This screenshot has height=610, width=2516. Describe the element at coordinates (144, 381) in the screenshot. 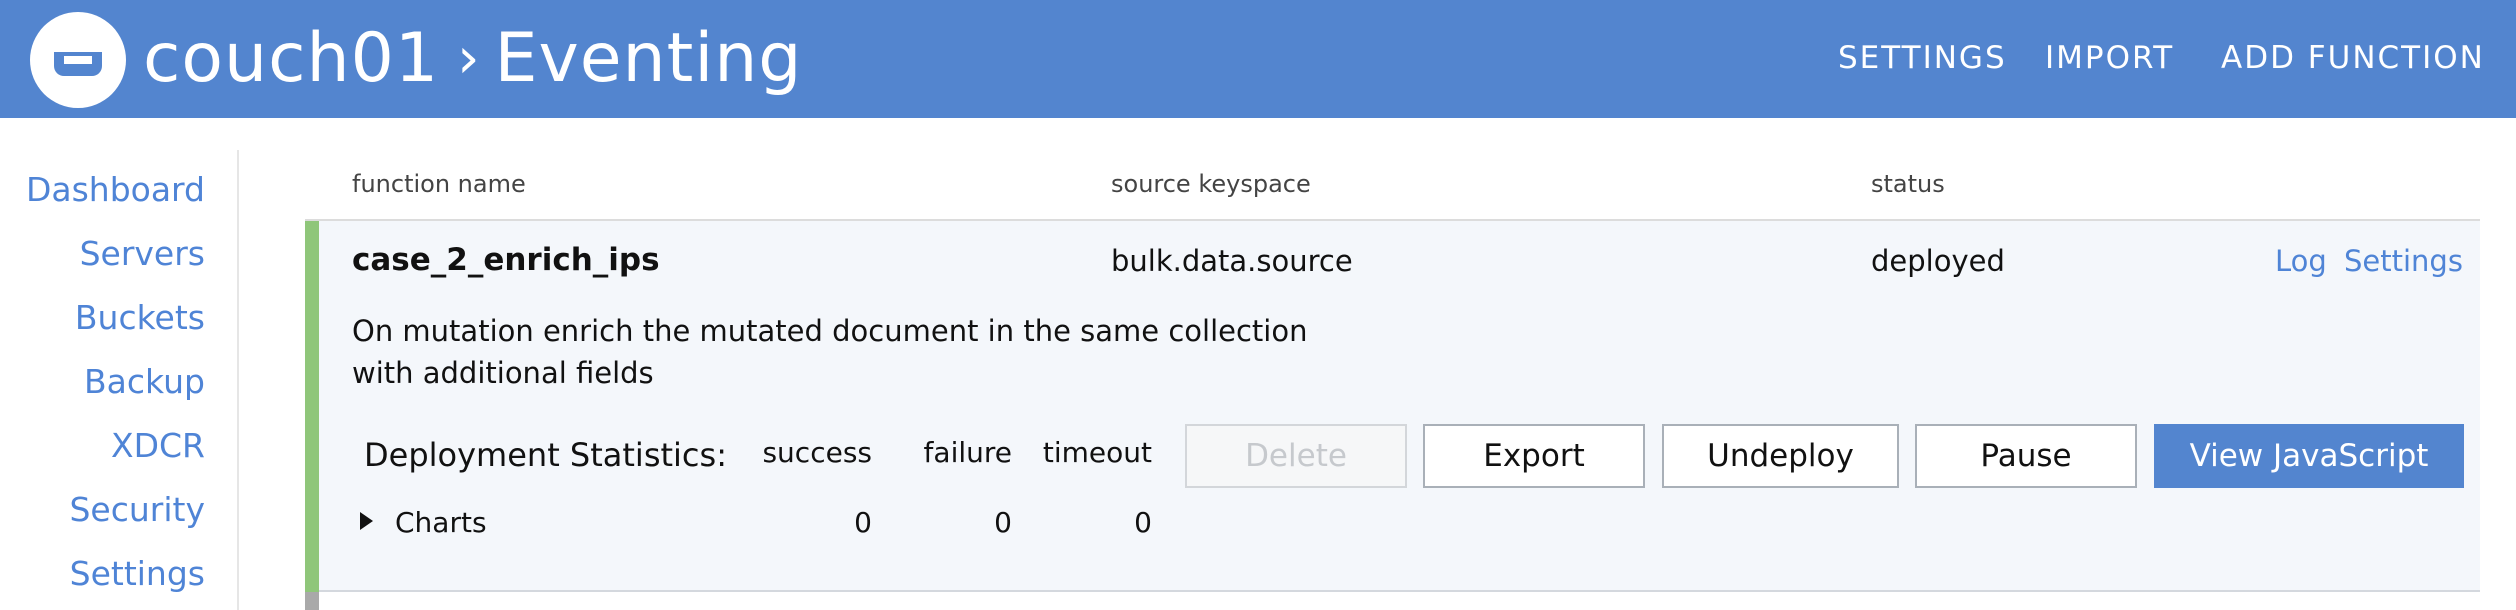

I see `sidebar-item-backup: Backup` at that location.